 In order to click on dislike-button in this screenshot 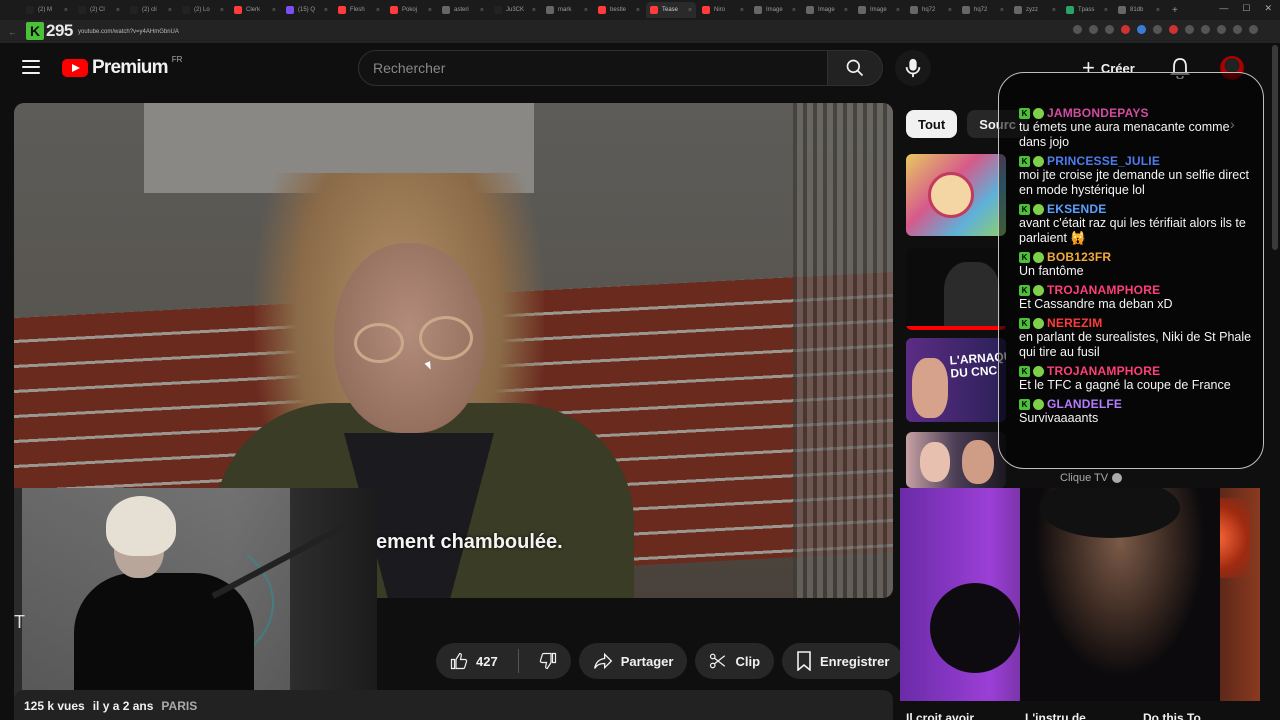, I will do `click(549, 661)`.